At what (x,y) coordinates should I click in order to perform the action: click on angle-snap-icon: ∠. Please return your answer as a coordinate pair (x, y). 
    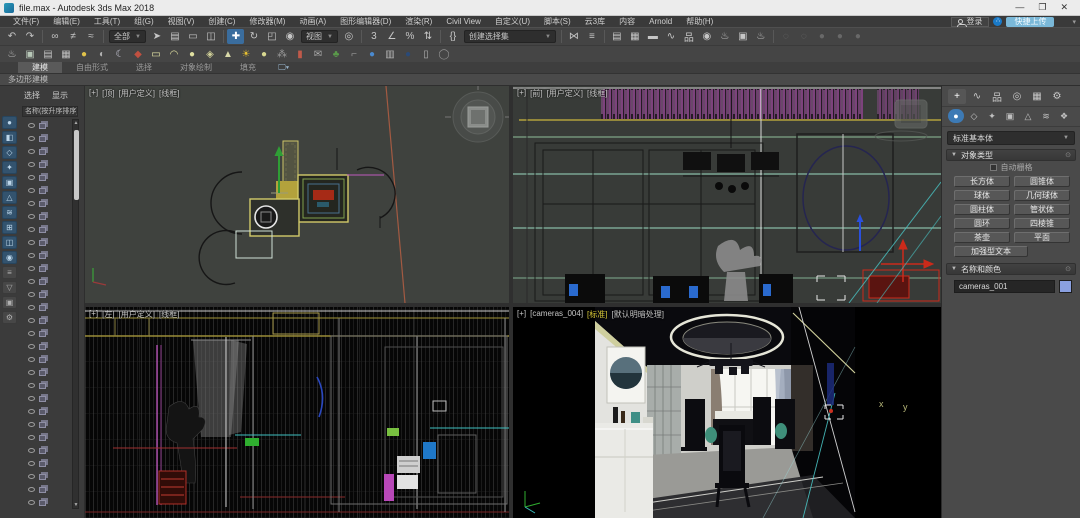
    Looking at the image, I should click on (391, 36).